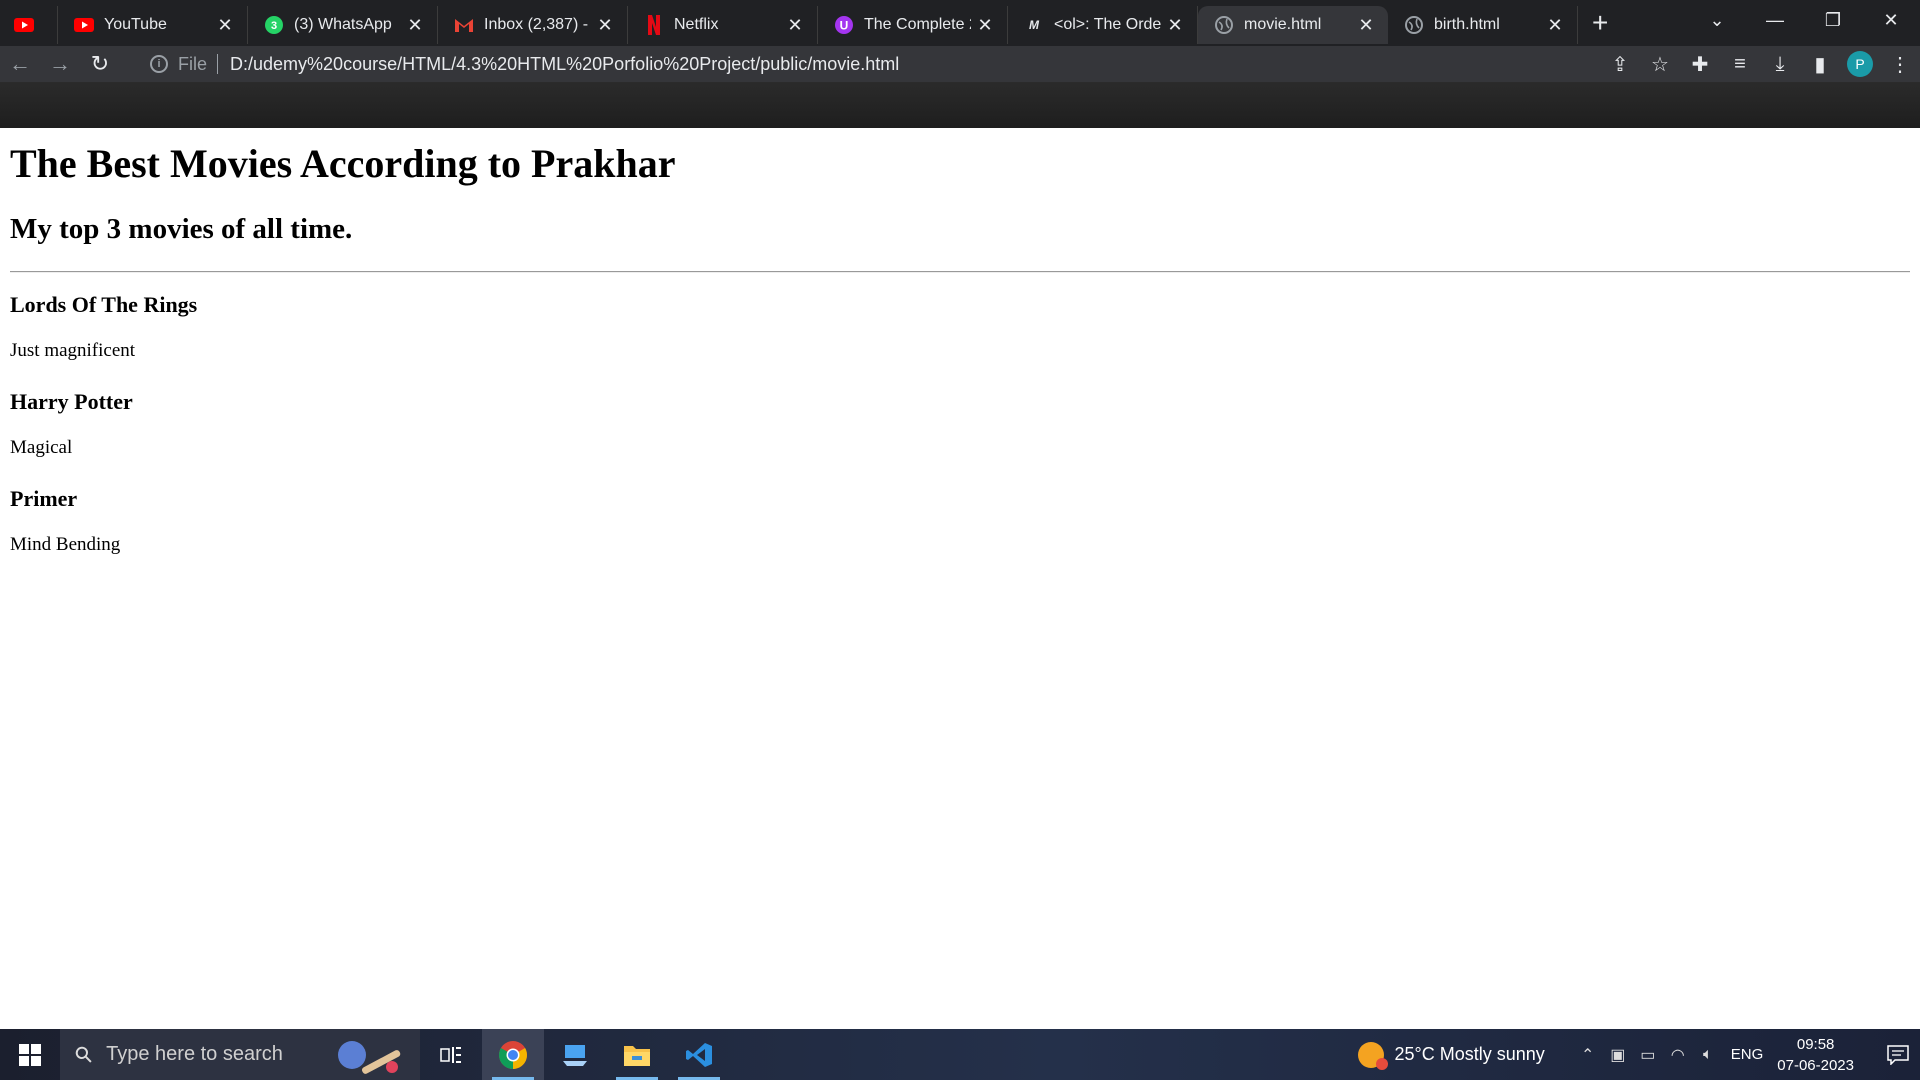 This screenshot has width=1920, height=1080. I want to click on tab-gmail: Inbox (2,387) - p ✕, so click(533, 25).